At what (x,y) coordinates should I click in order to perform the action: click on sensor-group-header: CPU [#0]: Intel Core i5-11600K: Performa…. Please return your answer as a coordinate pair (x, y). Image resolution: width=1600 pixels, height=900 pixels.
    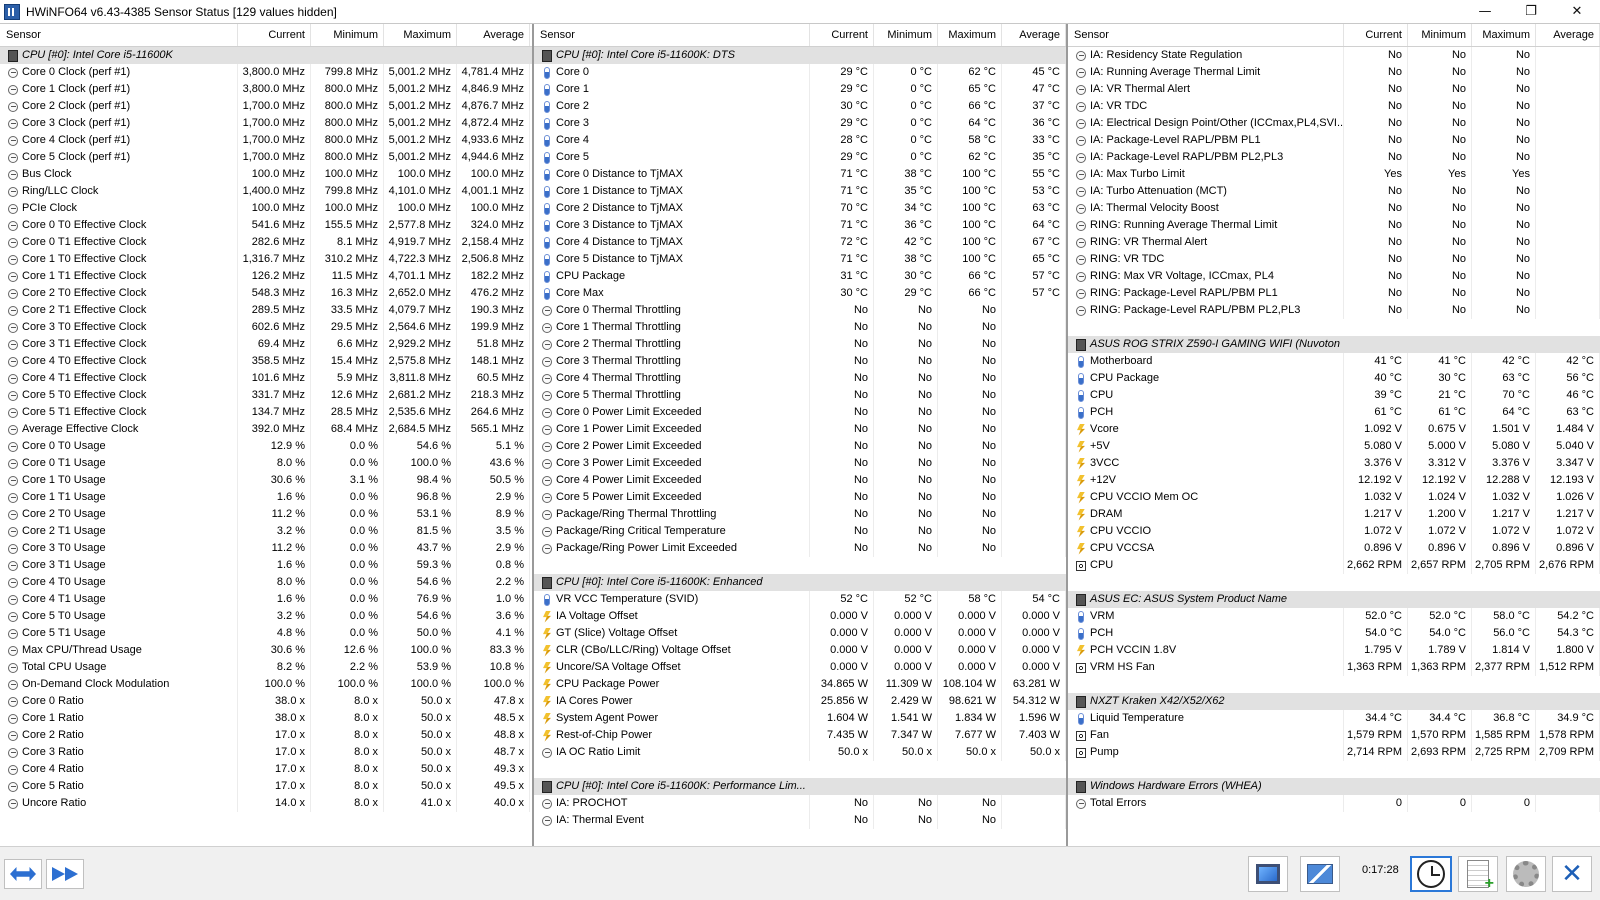
    Looking at the image, I should click on (800, 786).